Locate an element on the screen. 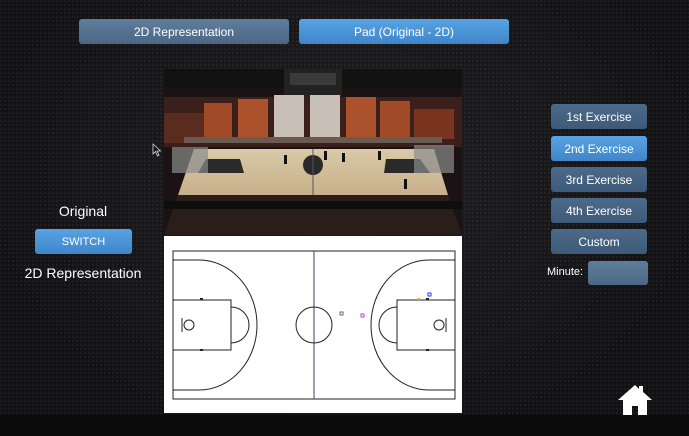 The image size is (689, 436). exercise-3-button: 3rd Exercise is located at coordinates (599, 179).